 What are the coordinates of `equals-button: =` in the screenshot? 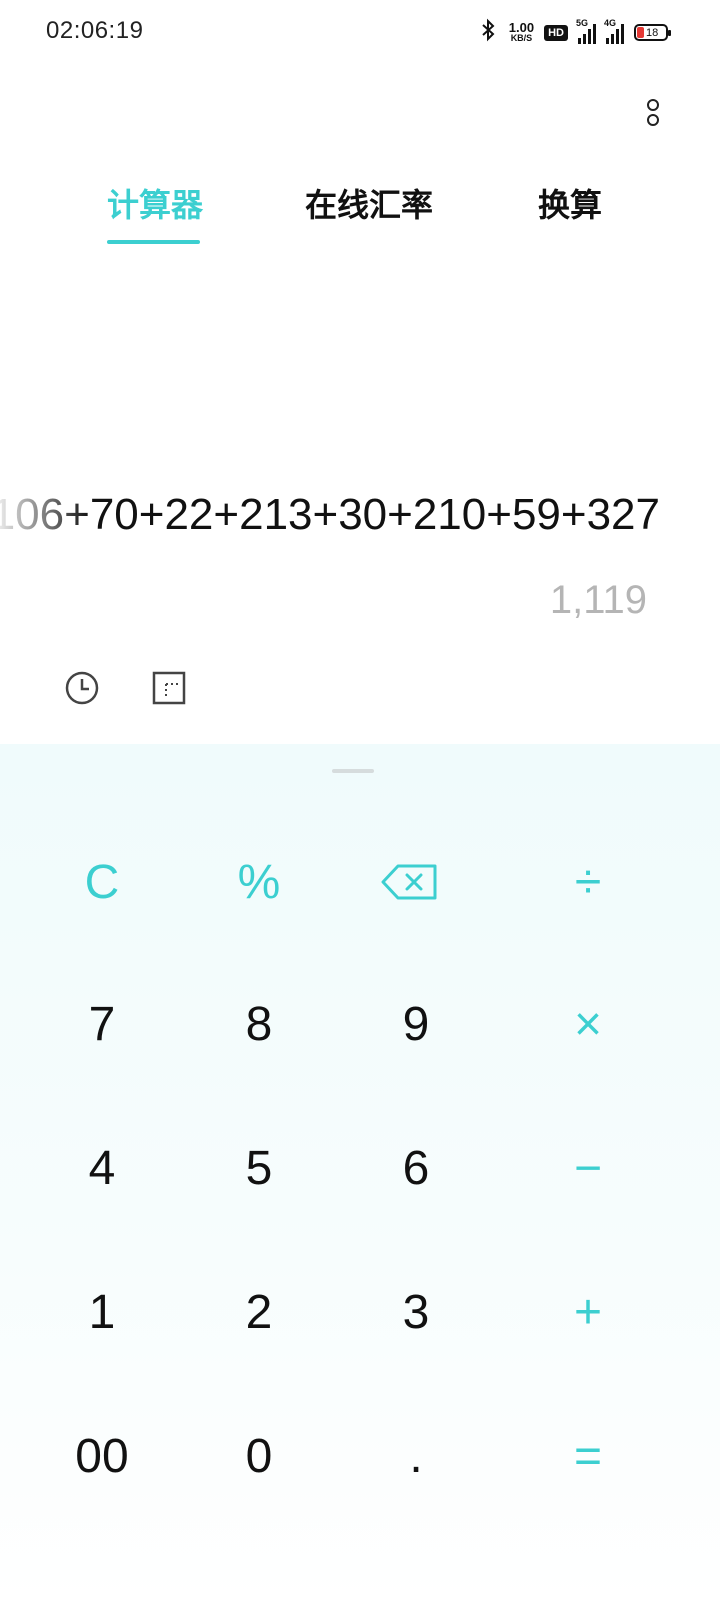 It's located at (588, 1456).